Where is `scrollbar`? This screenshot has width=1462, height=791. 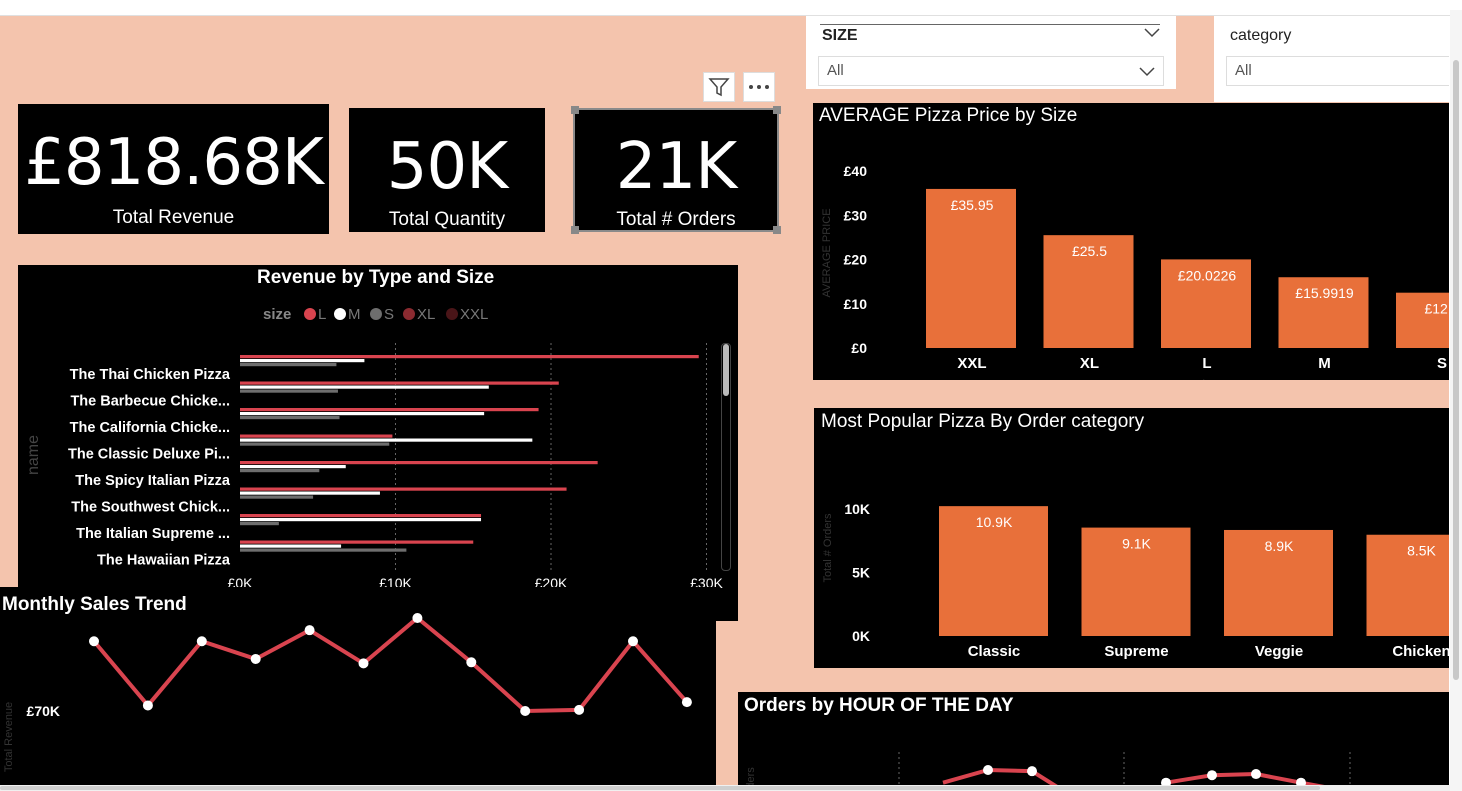
scrollbar is located at coordinates (726, 457).